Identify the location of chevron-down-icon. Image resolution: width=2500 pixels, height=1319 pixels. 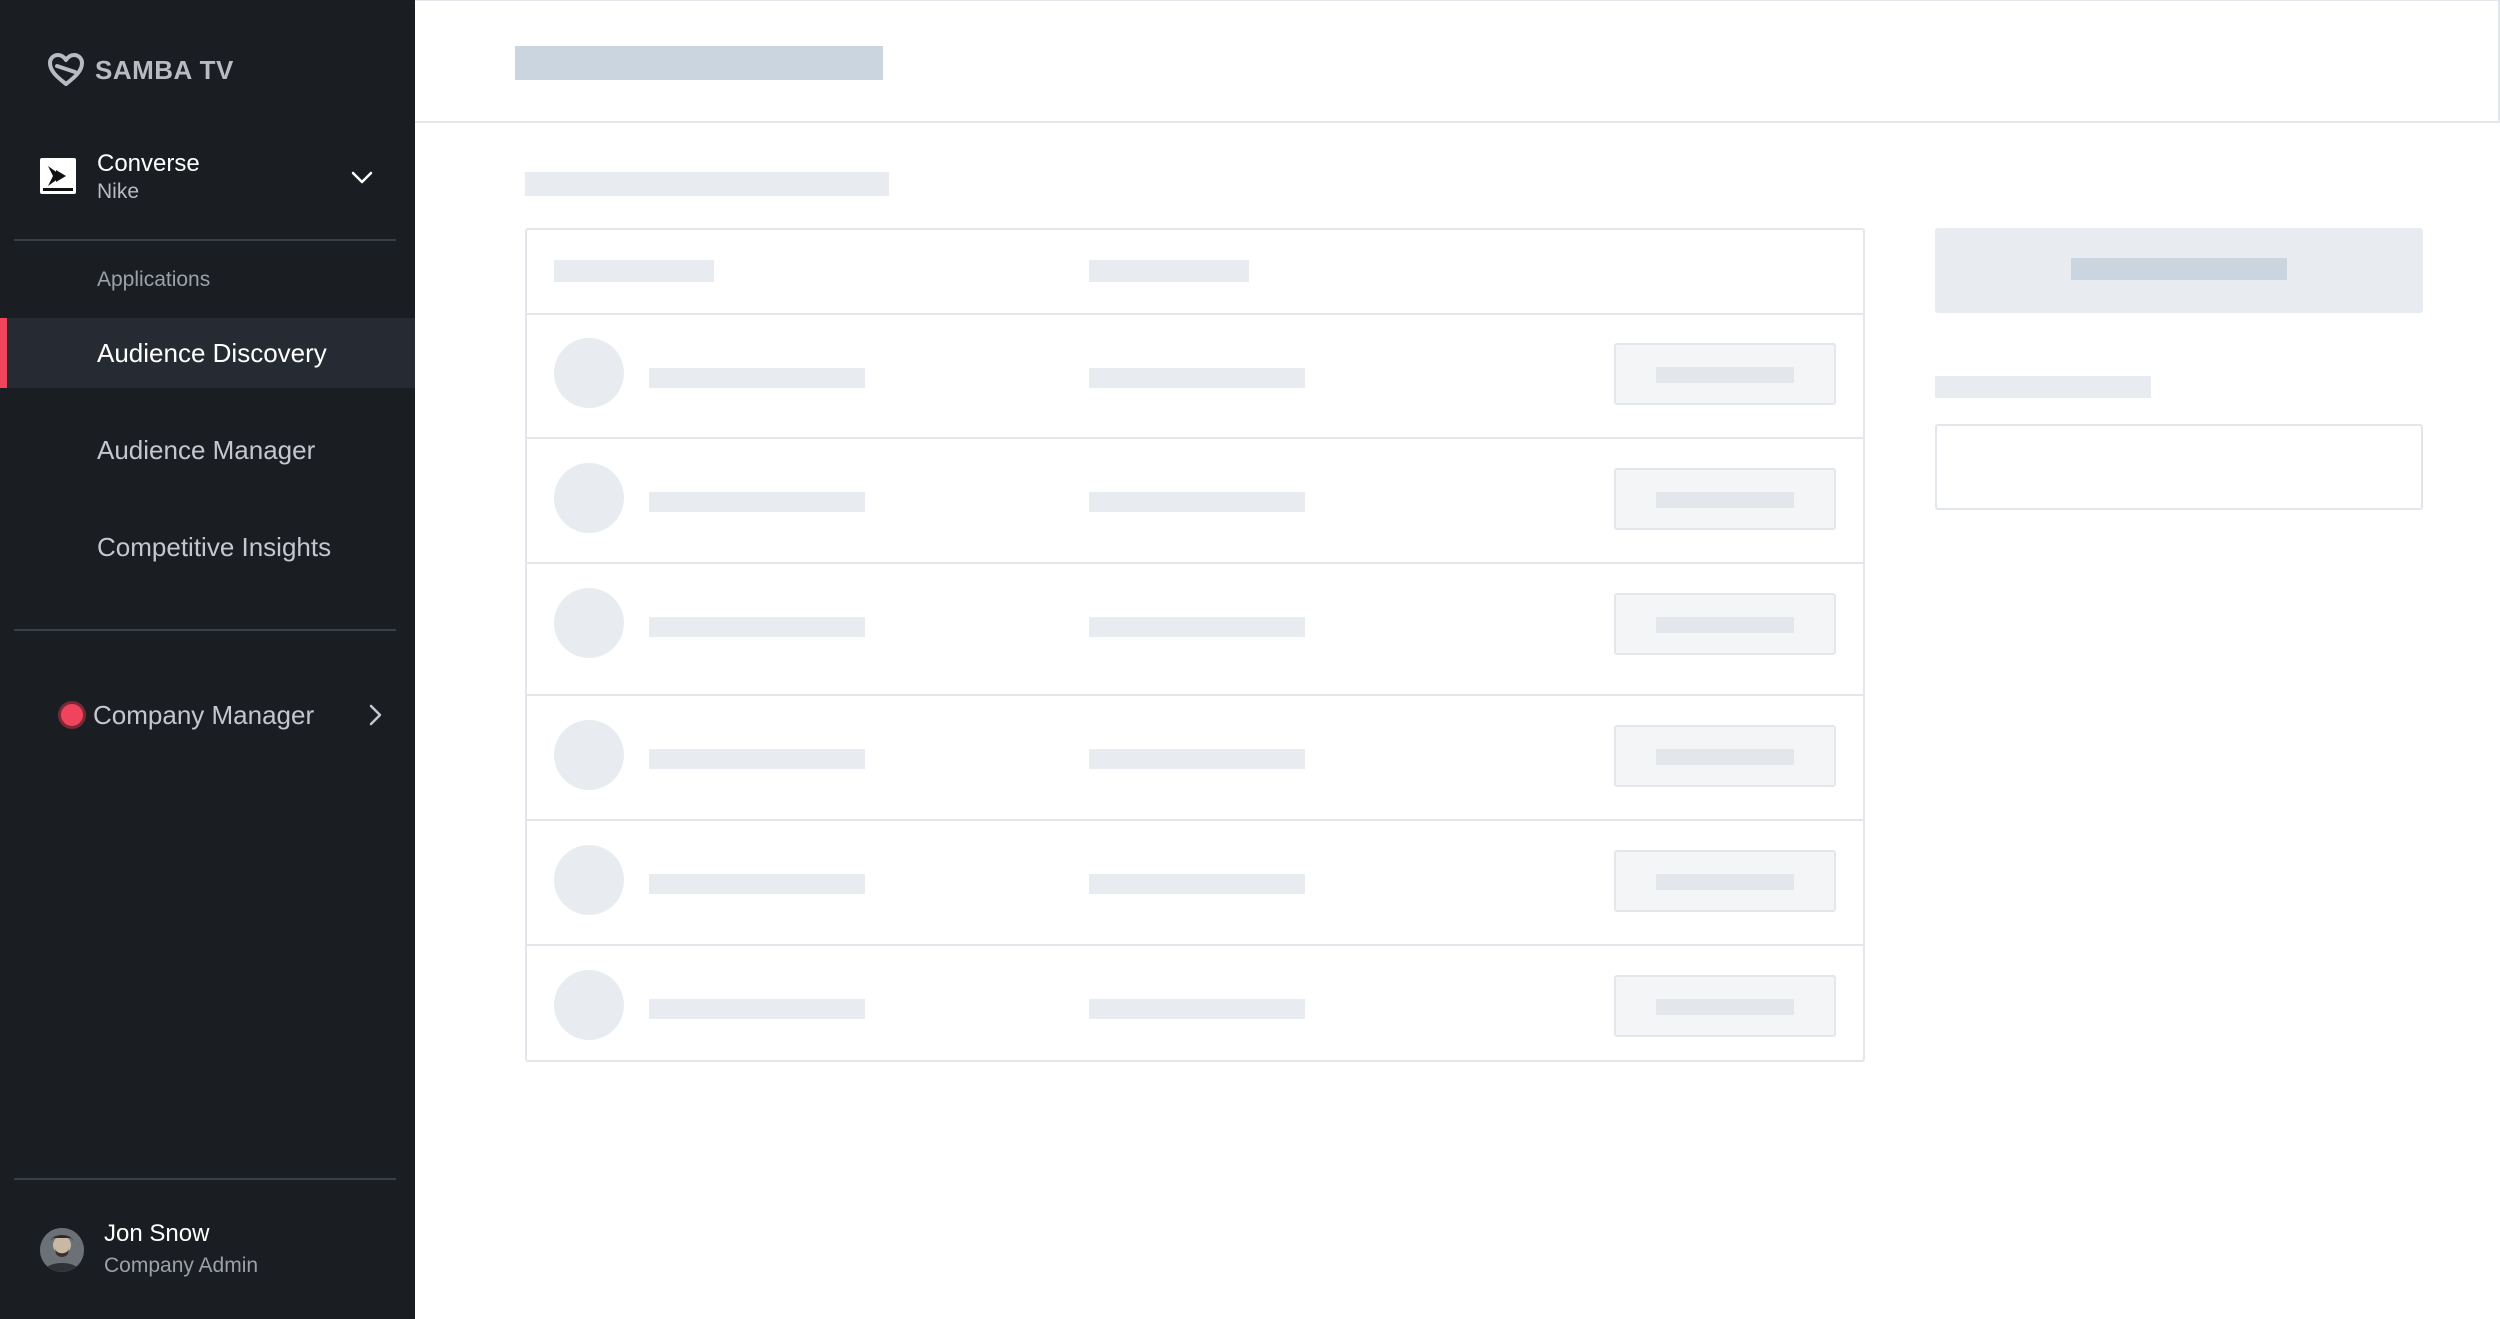
(362, 177).